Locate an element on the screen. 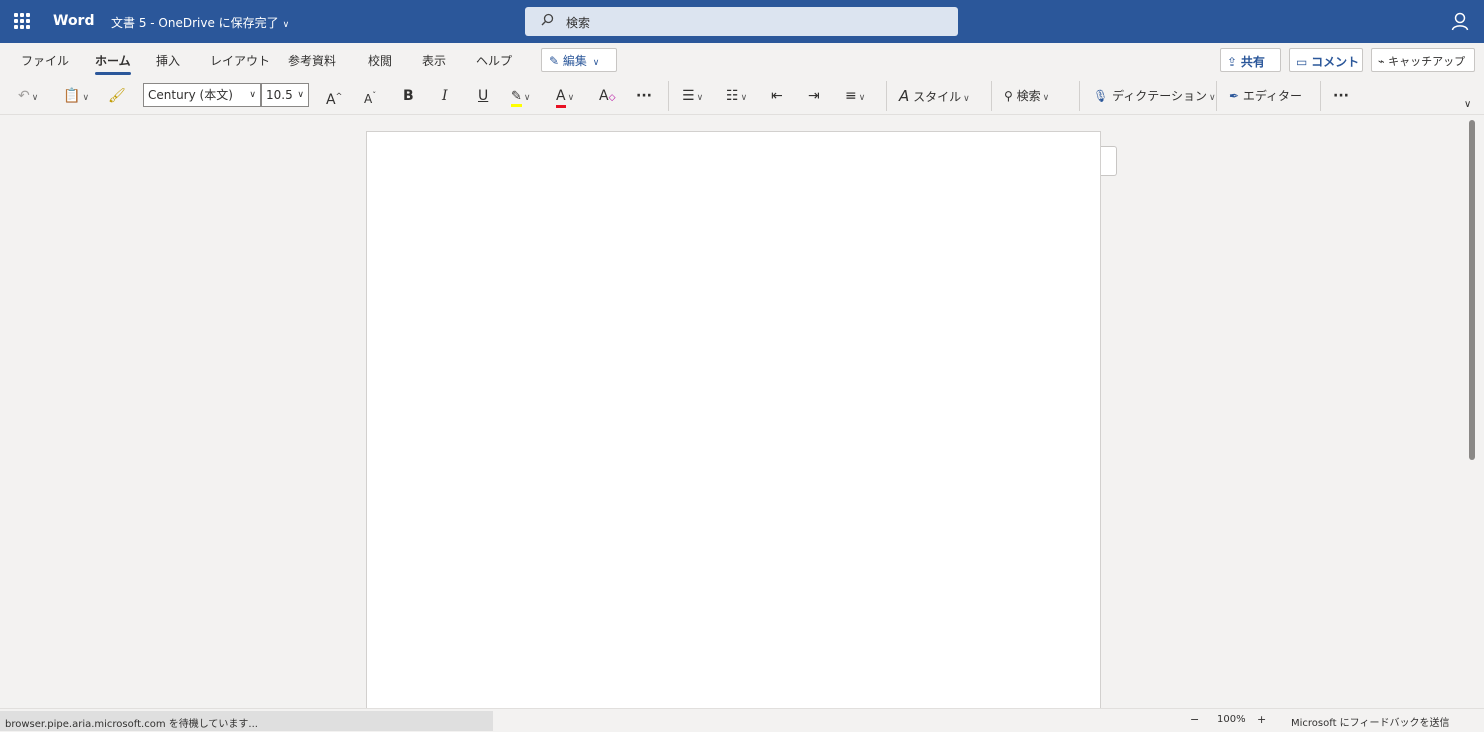 This screenshot has height=732, width=1484. clear-formatting-icon: A◇ is located at coordinates (607, 96).